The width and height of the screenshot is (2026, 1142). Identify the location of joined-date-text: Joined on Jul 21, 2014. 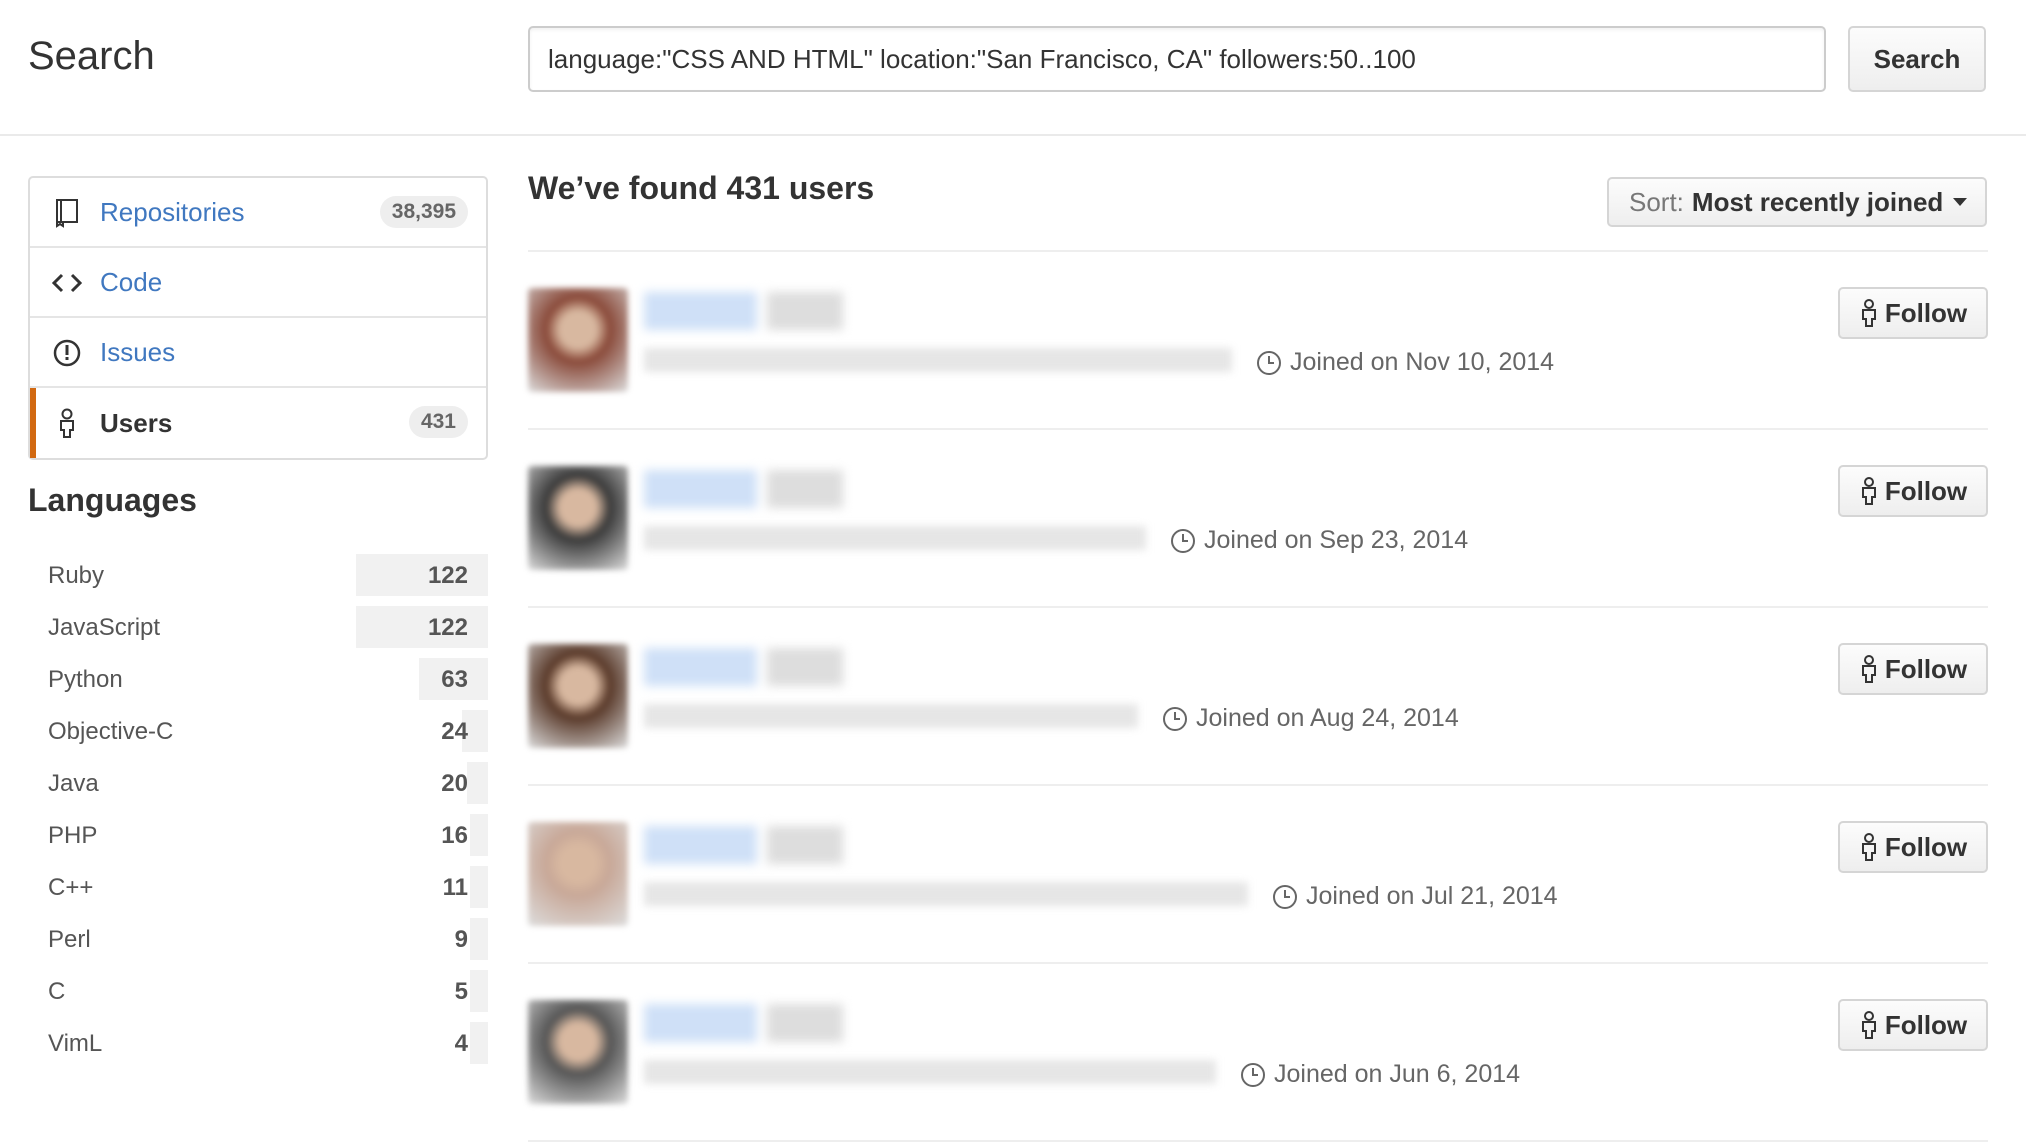
(1432, 896).